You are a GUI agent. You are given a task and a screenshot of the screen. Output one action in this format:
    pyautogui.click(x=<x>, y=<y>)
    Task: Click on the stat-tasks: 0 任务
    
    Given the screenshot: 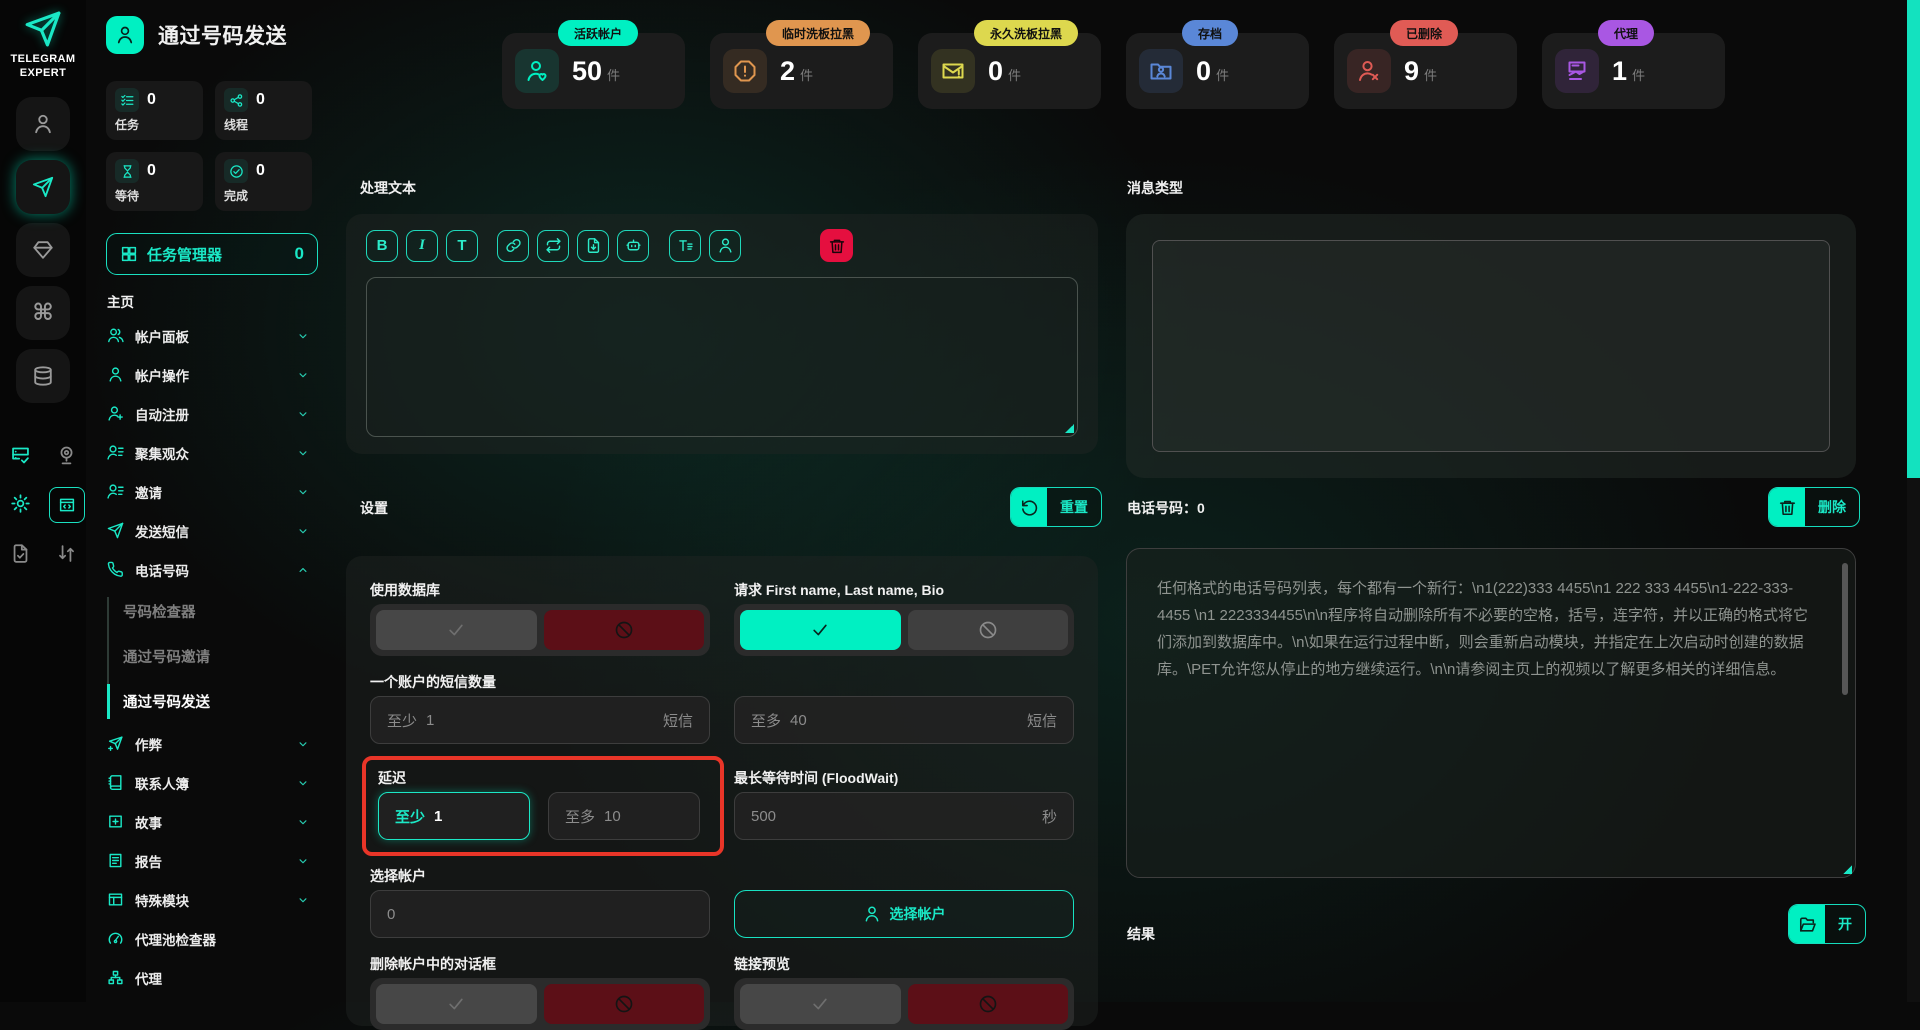 What is the action you would take?
    pyautogui.click(x=154, y=110)
    